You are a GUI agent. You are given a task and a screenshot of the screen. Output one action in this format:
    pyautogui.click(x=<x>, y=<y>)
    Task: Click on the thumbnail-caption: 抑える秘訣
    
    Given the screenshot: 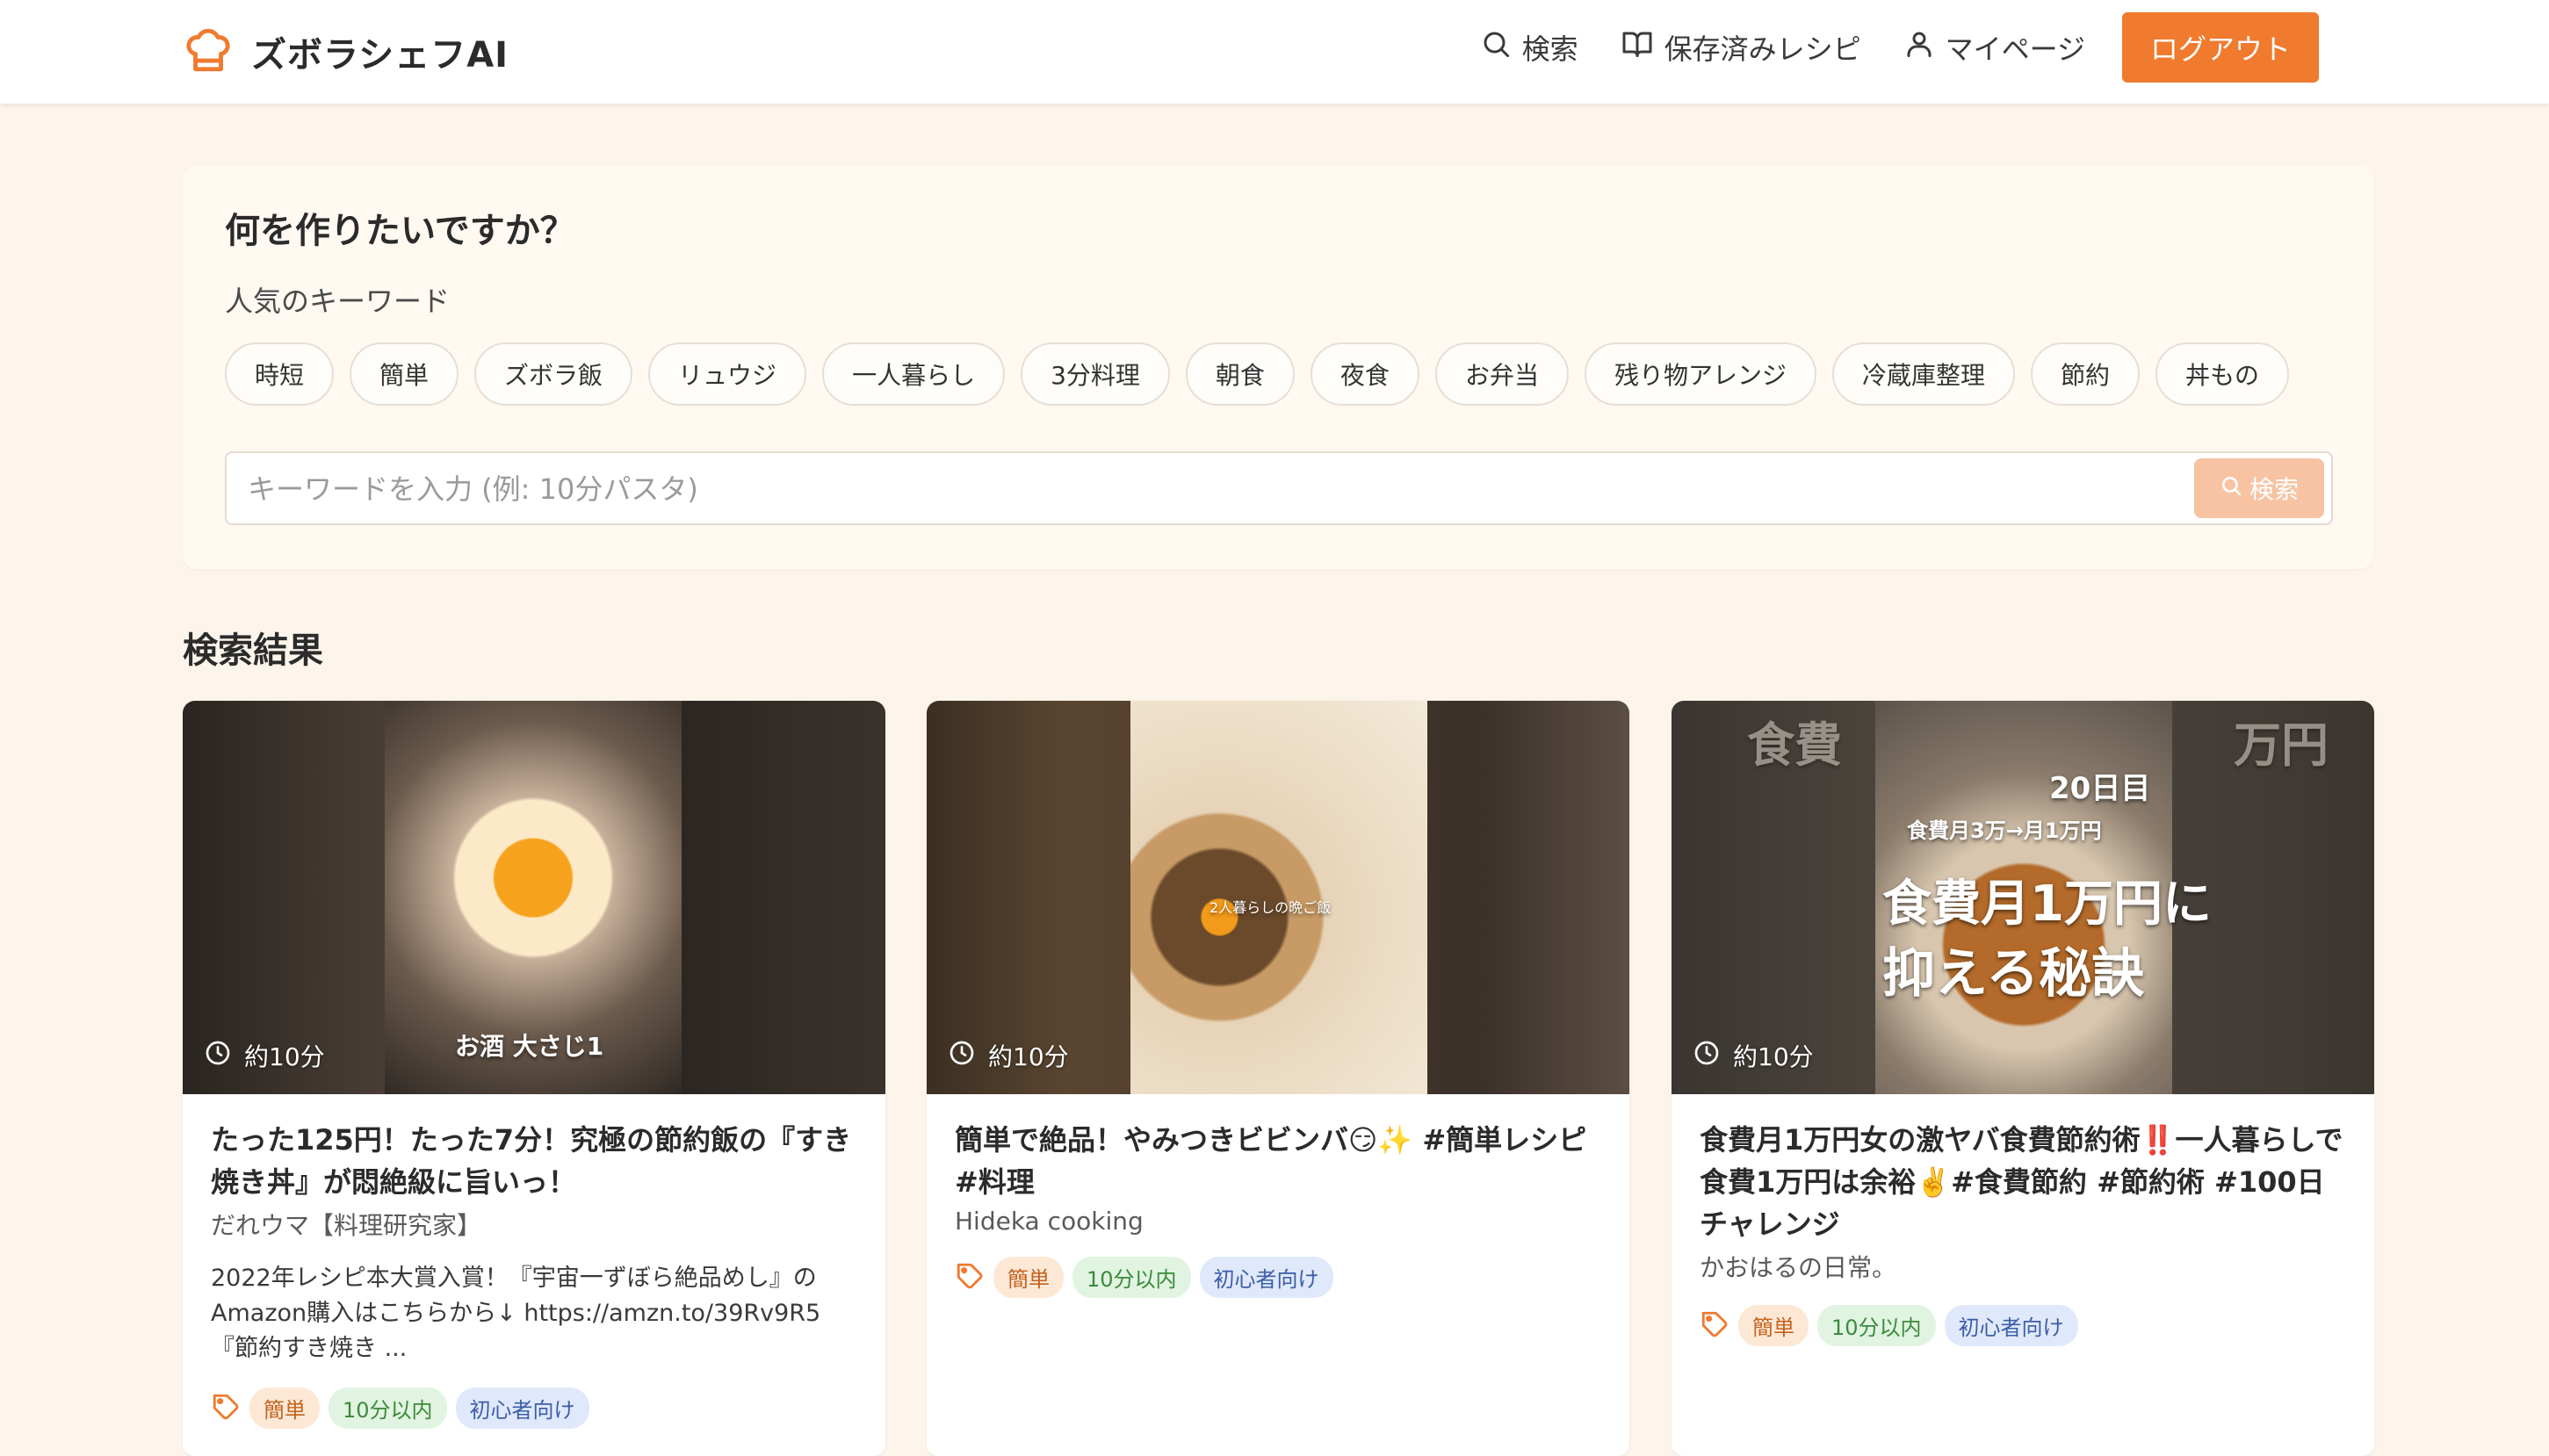 What is the action you would take?
    pyautogui.click(x=2013, y=974)
    